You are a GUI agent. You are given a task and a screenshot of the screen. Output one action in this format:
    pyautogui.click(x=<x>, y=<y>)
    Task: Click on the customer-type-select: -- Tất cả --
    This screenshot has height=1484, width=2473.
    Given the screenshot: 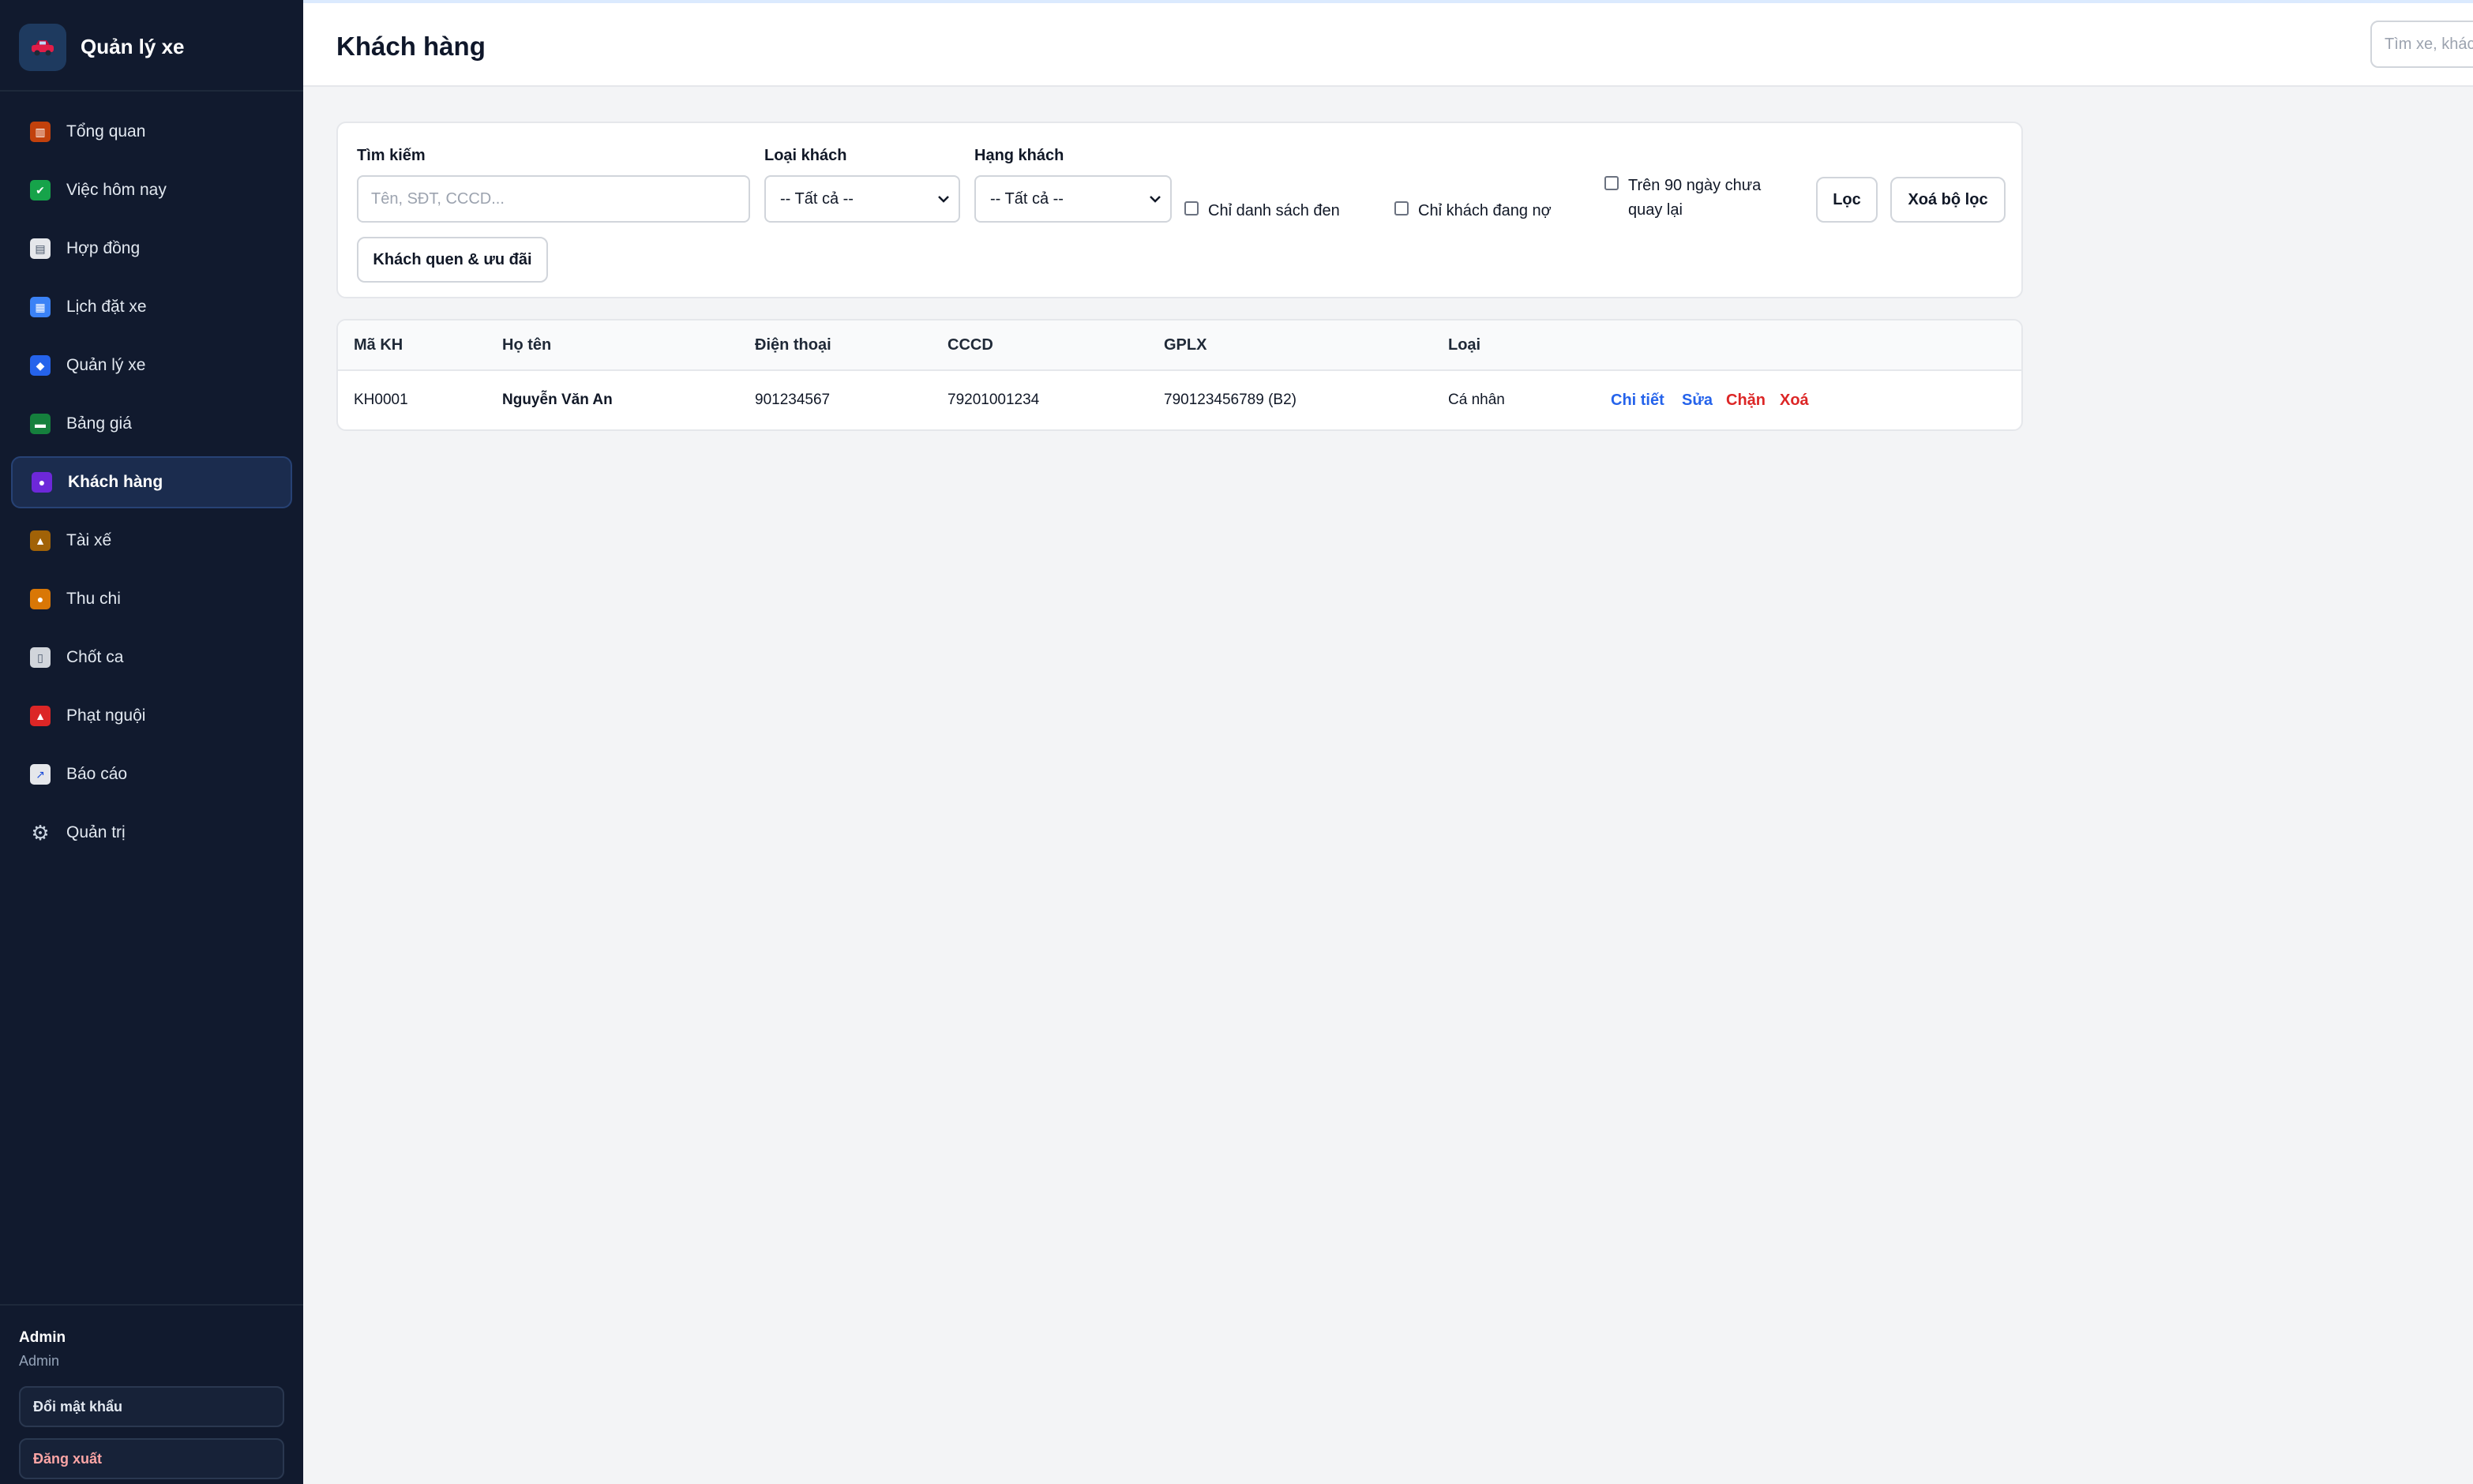 What is the action you would take?
    pyautogui.click(x=862, y=199)
    